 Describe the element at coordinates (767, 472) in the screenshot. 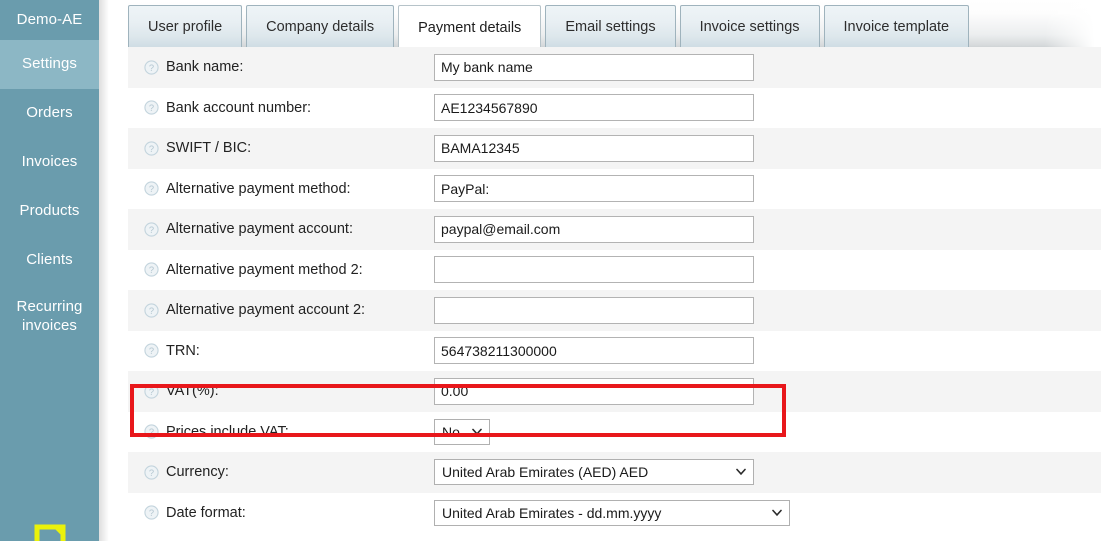

I see `field-container: United Arab Emirates (AED) AED` at that location.